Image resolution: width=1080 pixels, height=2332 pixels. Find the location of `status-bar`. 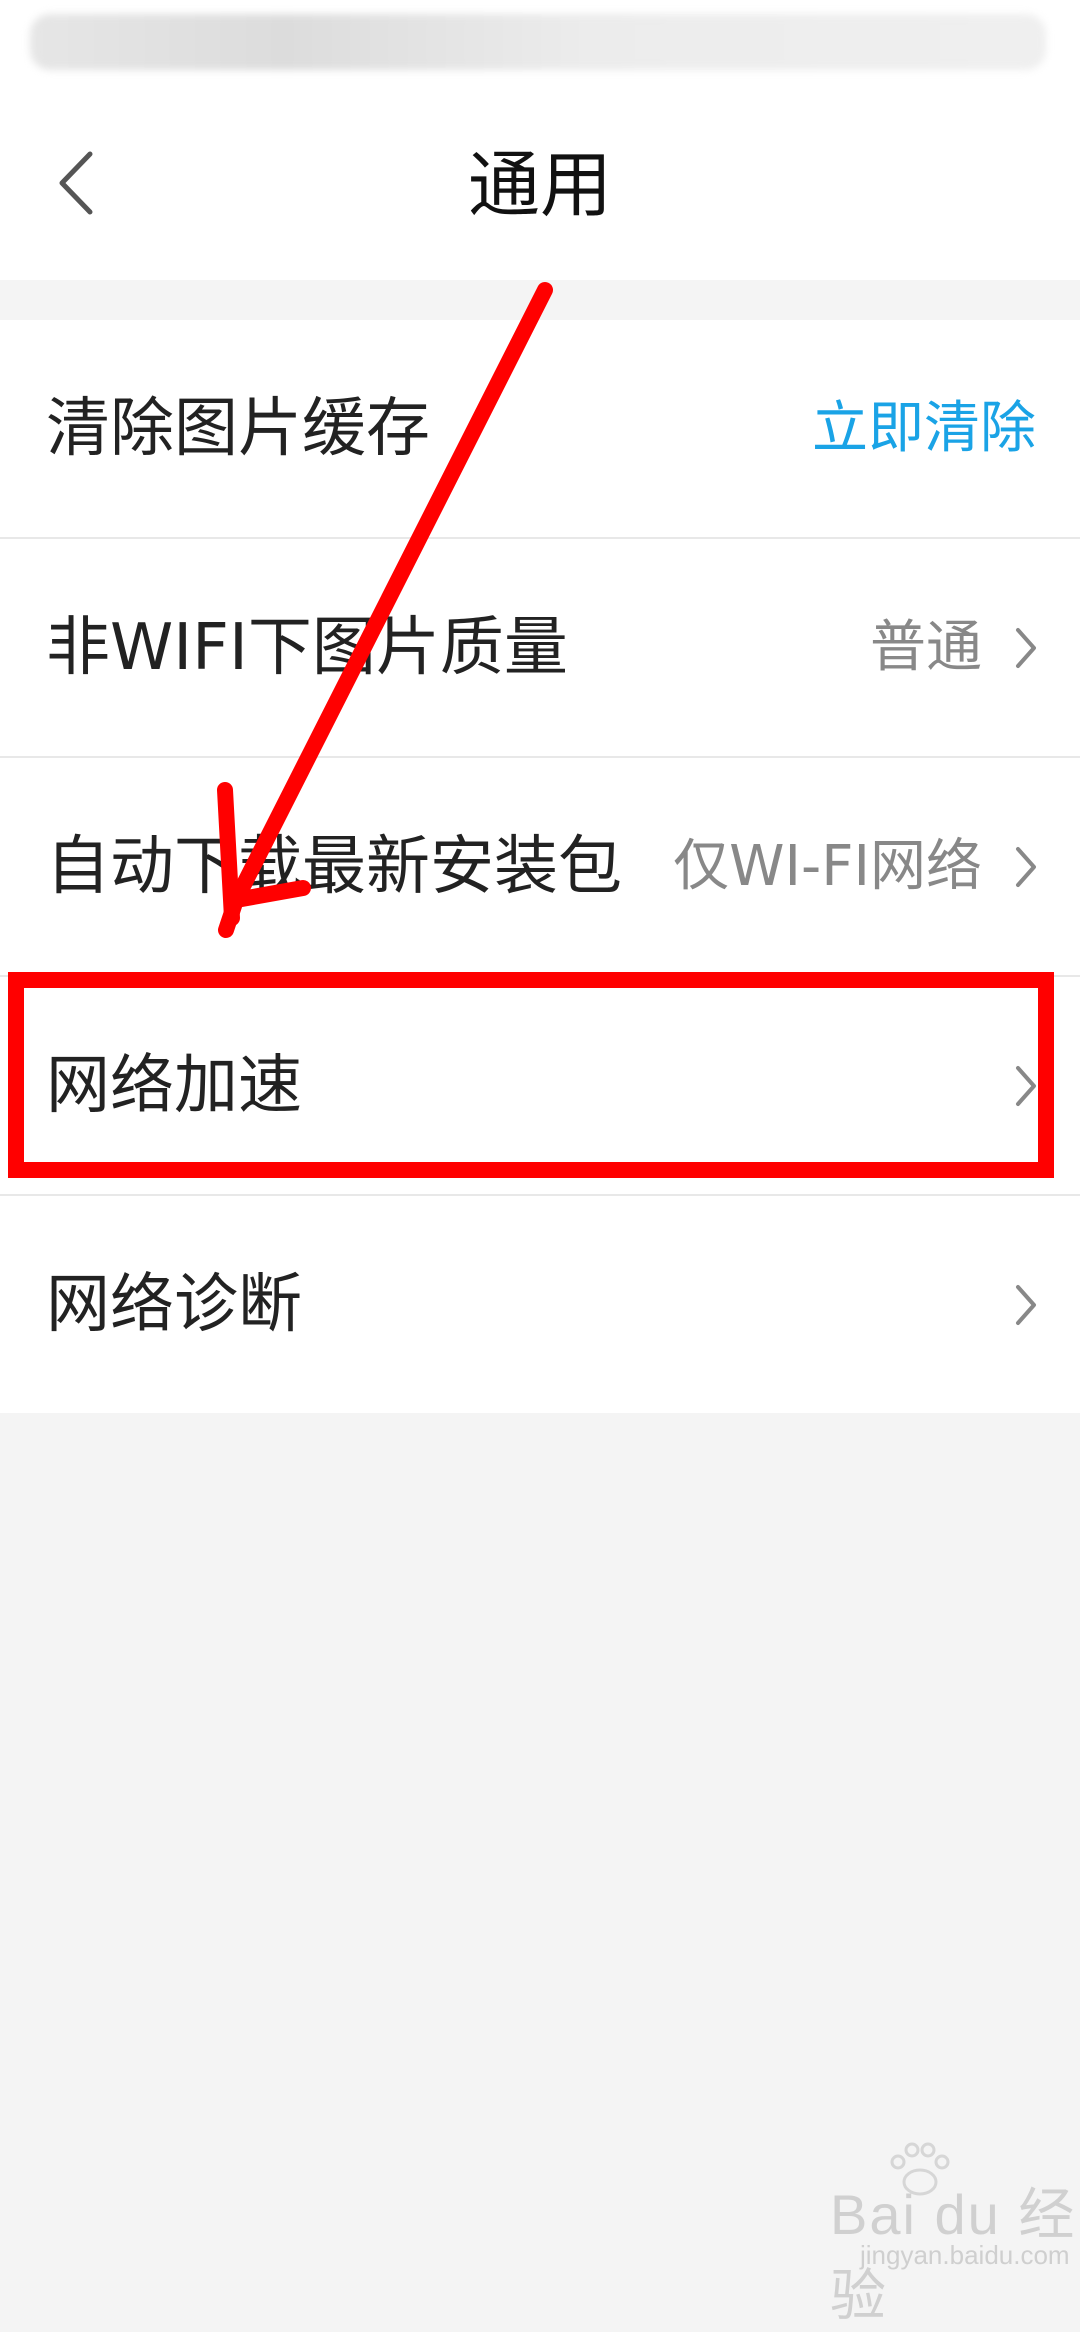

status-bar is located at coordinates (540, 45).